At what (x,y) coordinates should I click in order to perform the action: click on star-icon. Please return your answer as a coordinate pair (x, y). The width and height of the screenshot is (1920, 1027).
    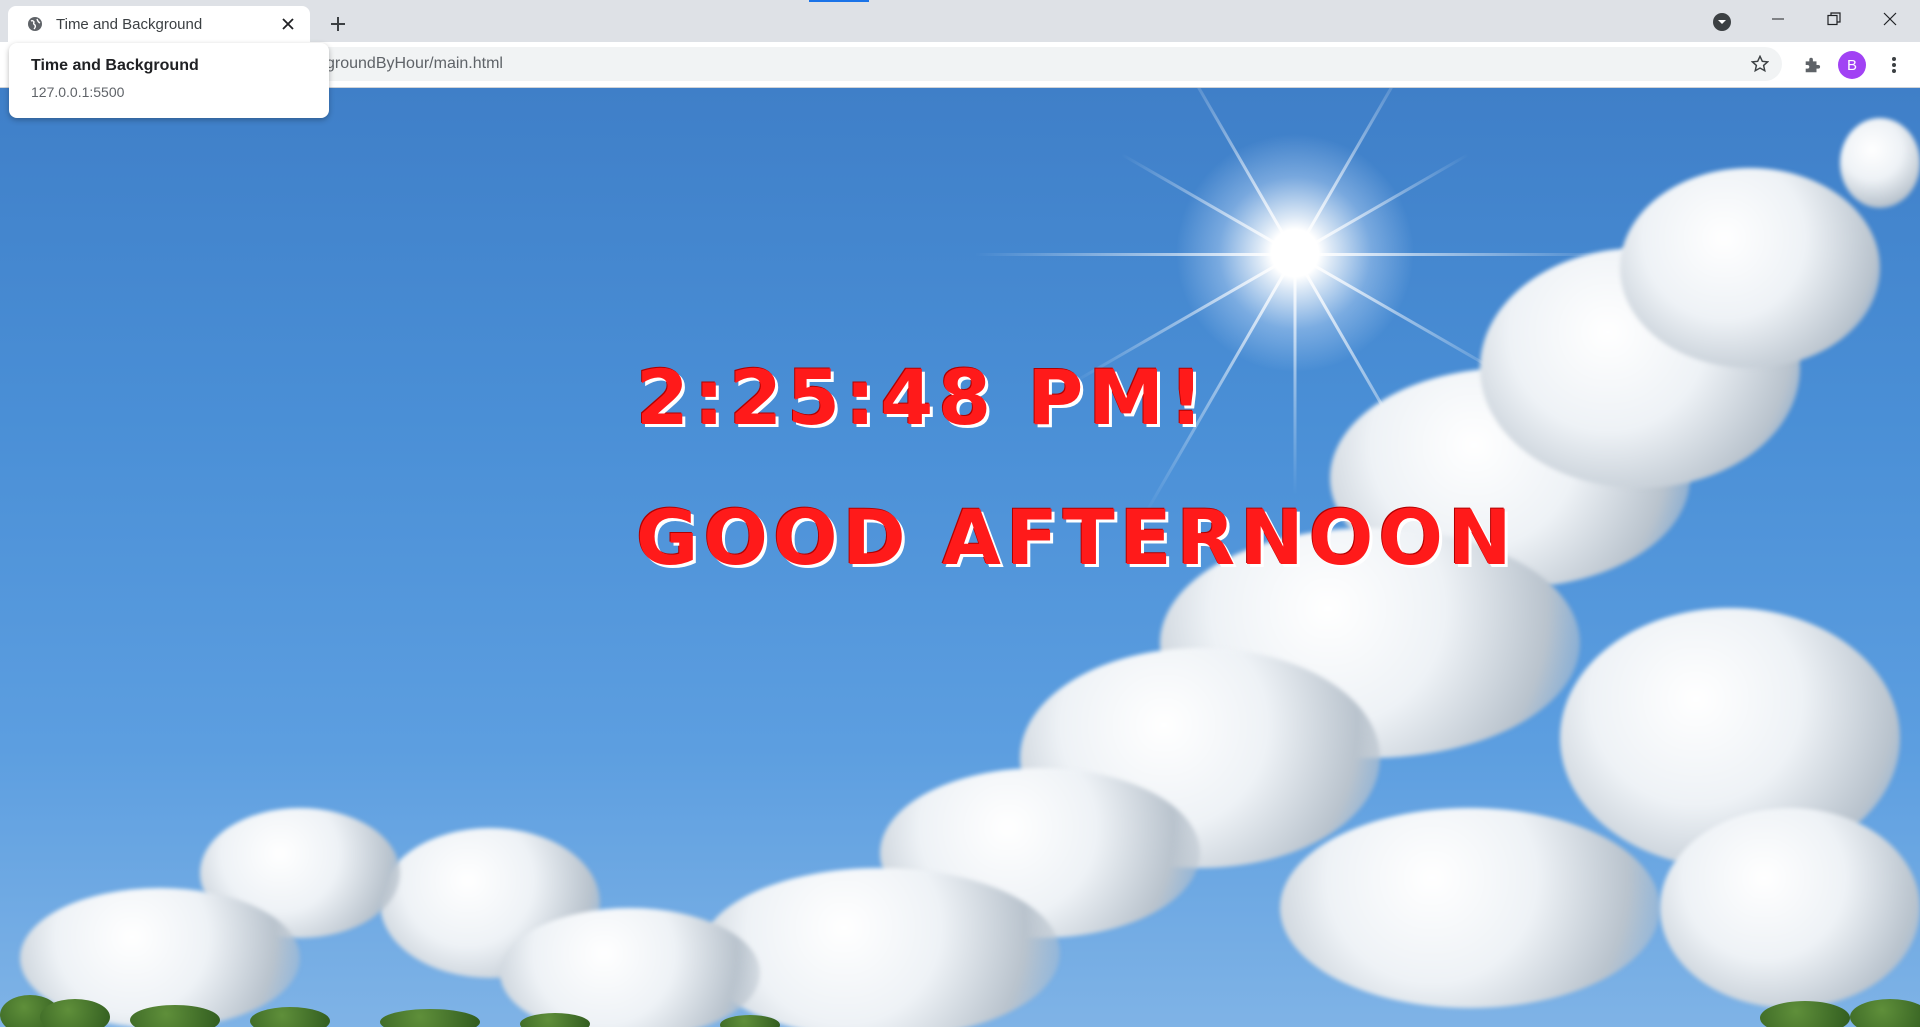
    Looking at the image, I should click on (1760, 64).